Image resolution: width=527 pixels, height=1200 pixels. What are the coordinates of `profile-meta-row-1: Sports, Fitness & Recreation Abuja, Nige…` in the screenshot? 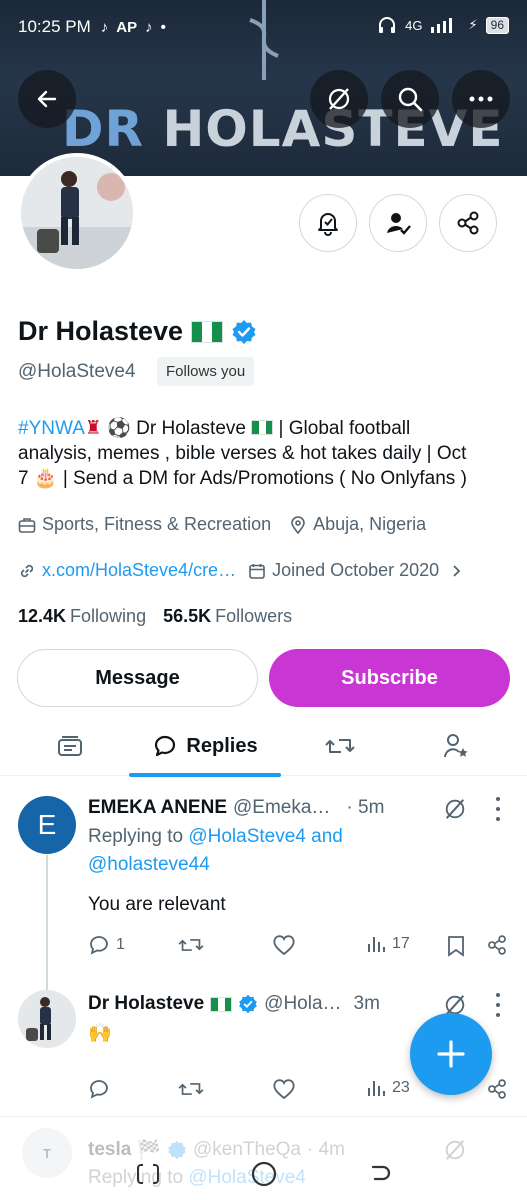 It's located at (222, 524).